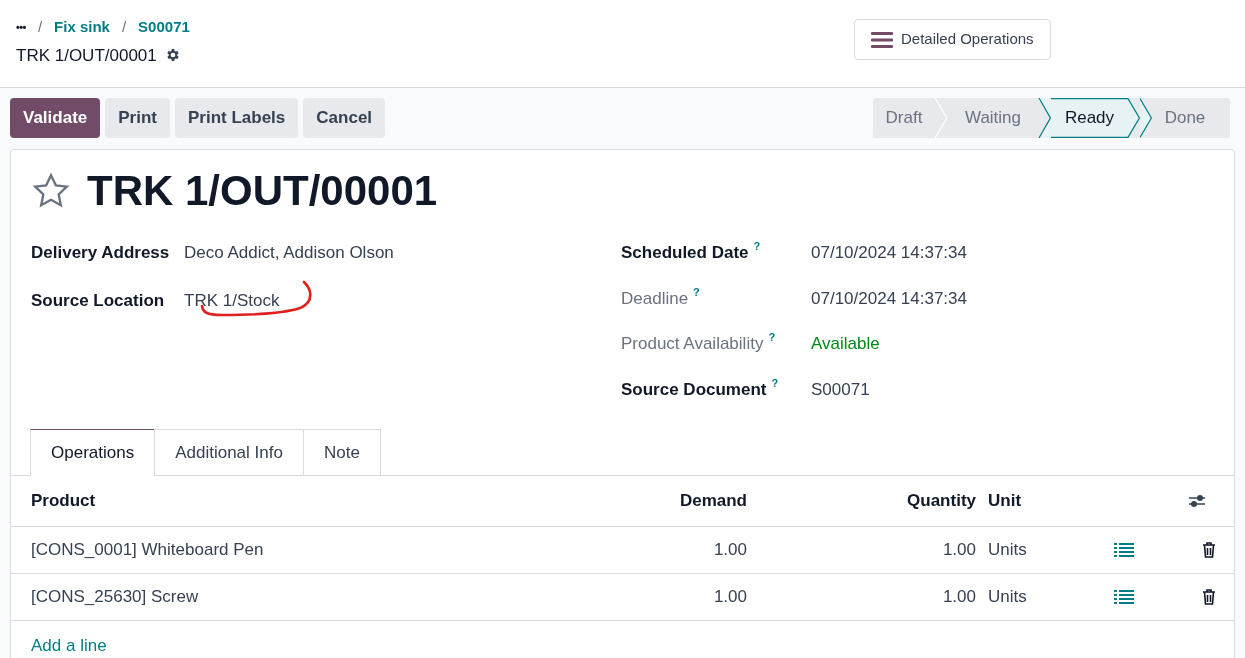 This screenshot has width=1245, height=658. What do you see at coordinates (1185, 118) in the screenshot?
I see `status-stage: Done` at bounding box center [1185, 118].